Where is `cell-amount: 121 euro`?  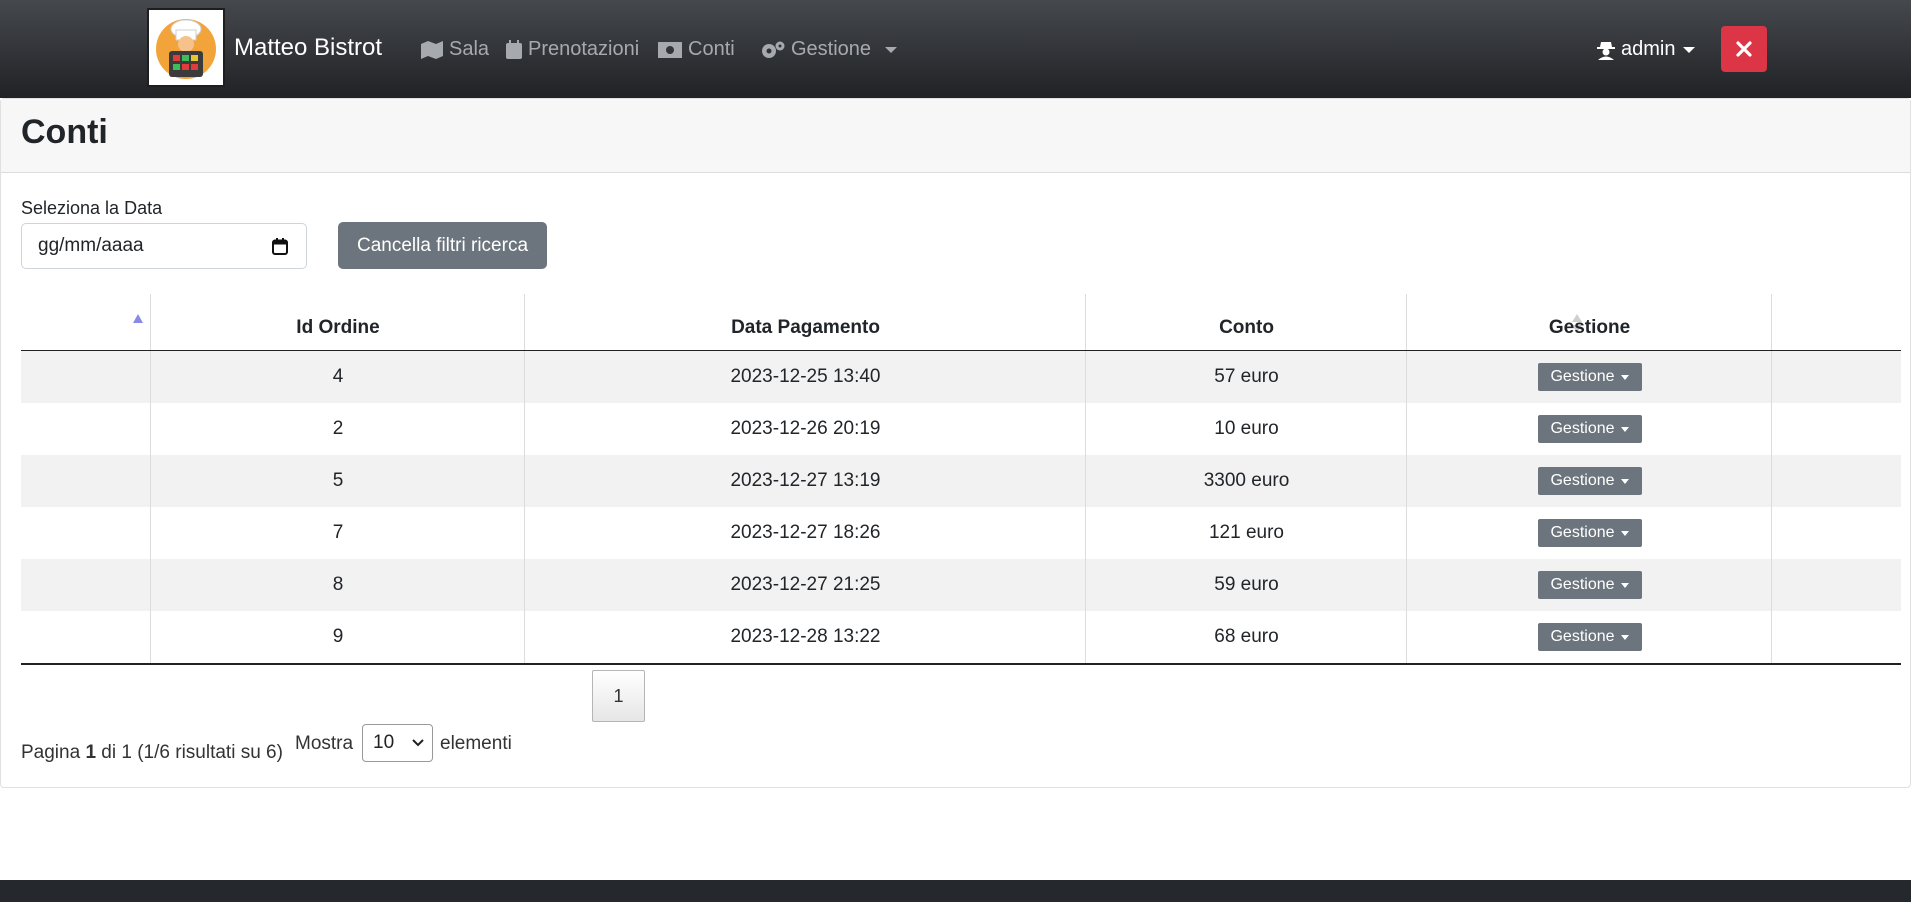
cell-amount: 121 euro is located at coordinates (1246, 532).